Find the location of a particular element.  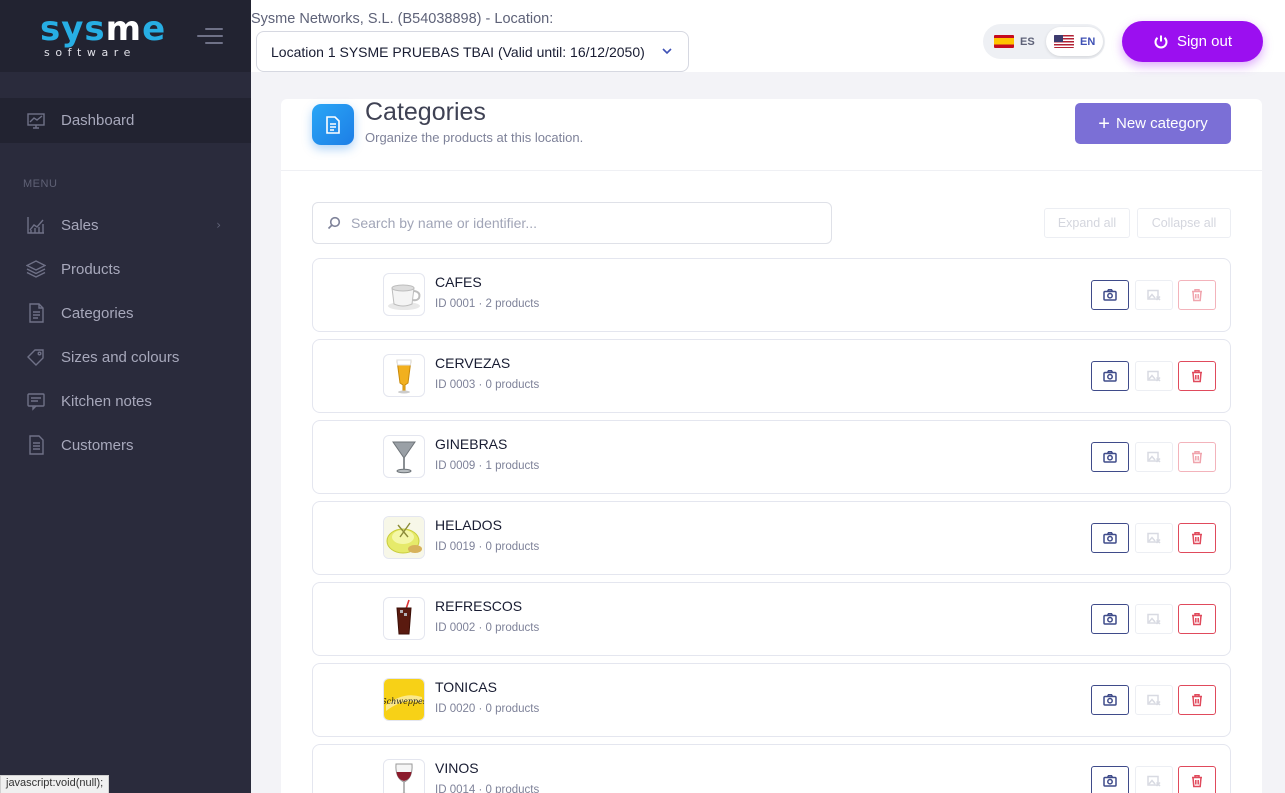

beer-glass-image is located at coordinates (404, 376).